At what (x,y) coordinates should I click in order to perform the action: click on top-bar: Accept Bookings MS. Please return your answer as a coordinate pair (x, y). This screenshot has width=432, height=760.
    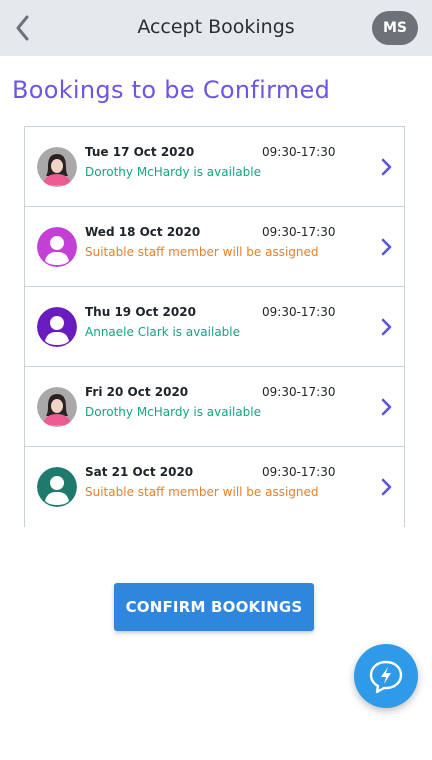
    Looking at the image, I should click on (216, 28).